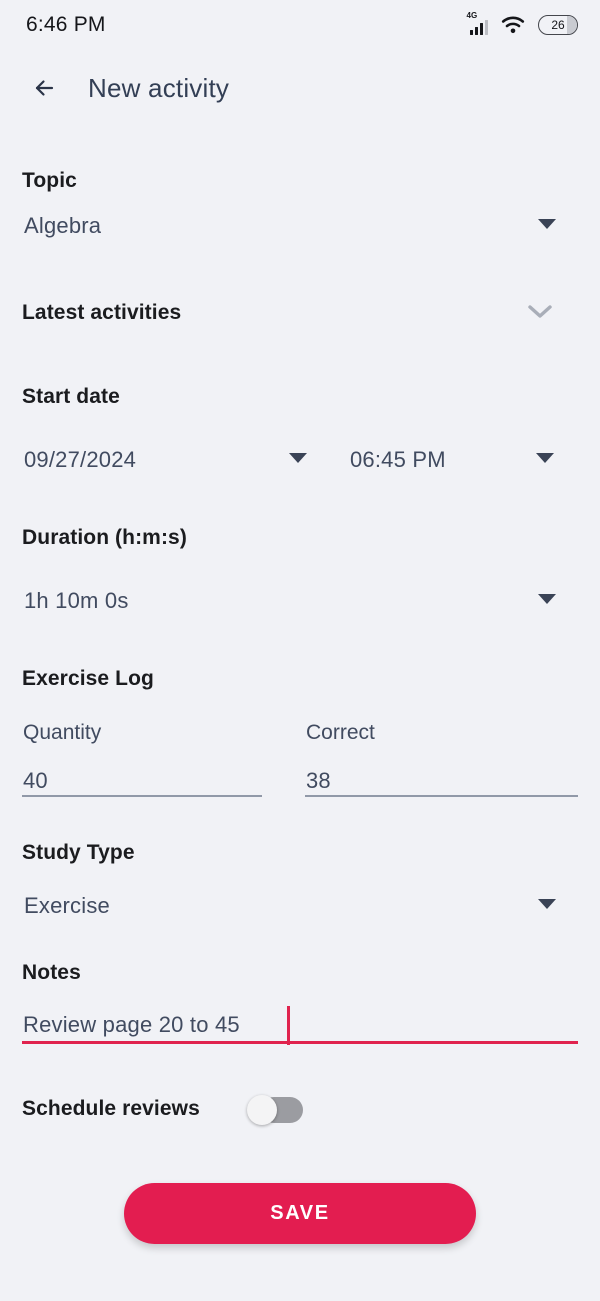 Image resolution: width=600 pixels, height=1301 pixels. I want to click on notes-input: Review page 20 to 45, so click(131, 1025).